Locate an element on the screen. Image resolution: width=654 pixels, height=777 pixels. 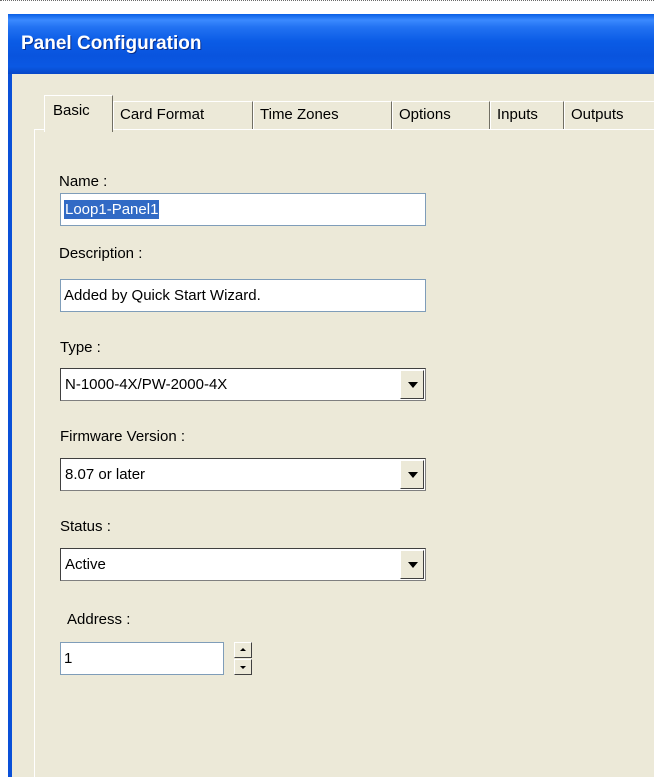
tab-basic: Basic is located at coordinates (78, 113).